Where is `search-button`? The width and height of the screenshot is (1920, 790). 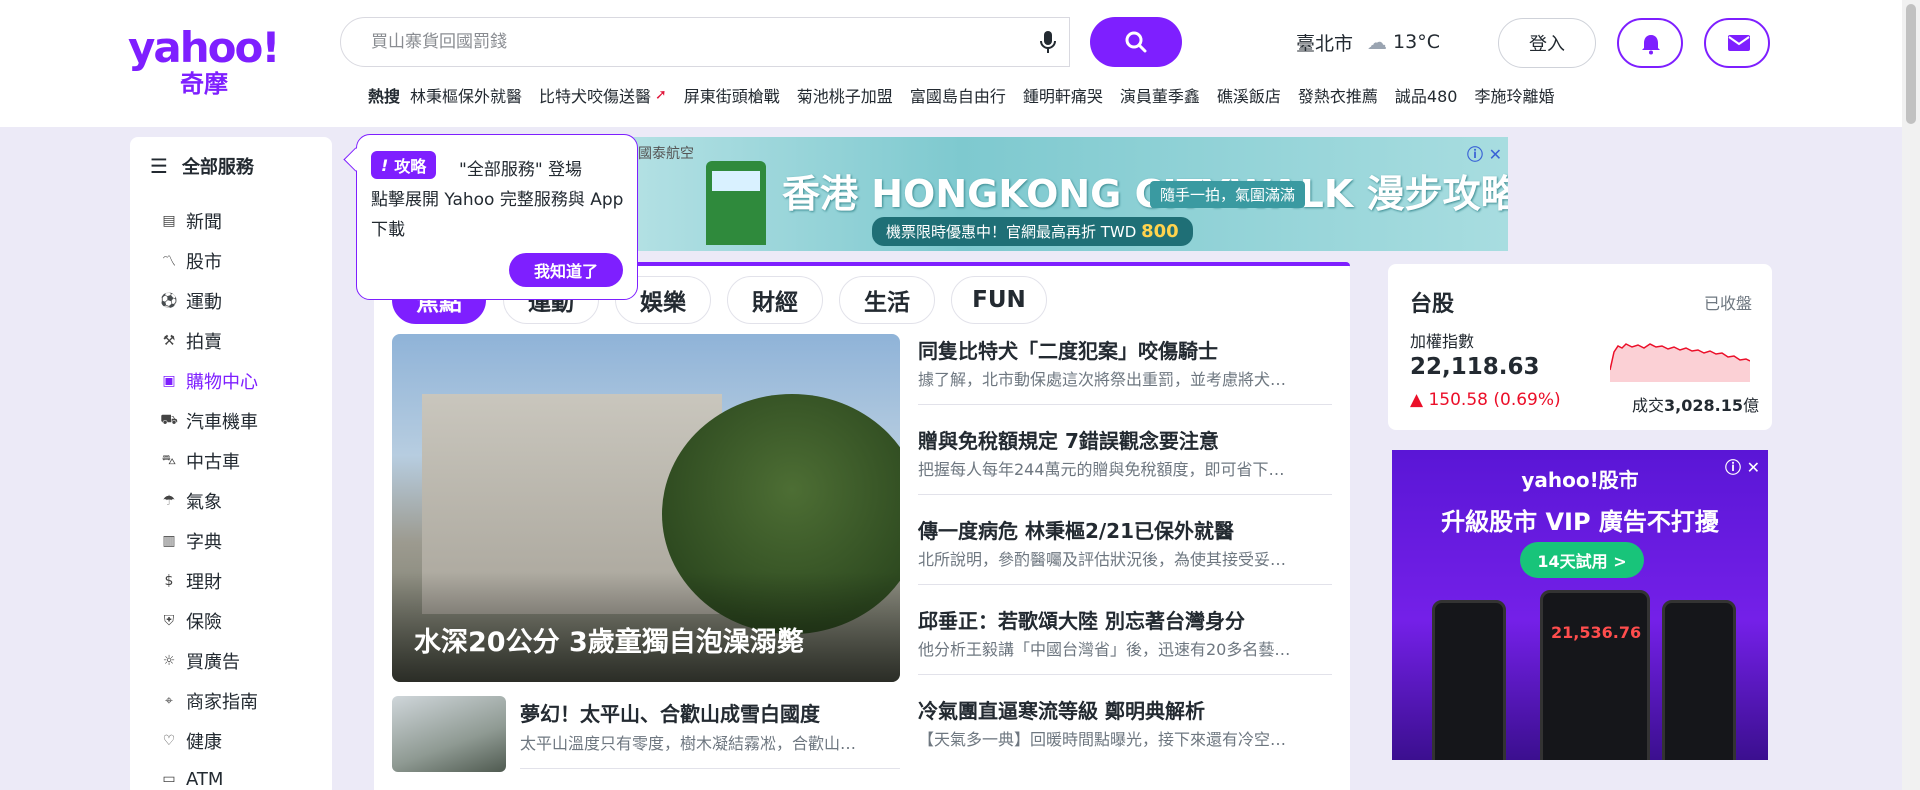 search-button is located at coordinates (1136, 42).